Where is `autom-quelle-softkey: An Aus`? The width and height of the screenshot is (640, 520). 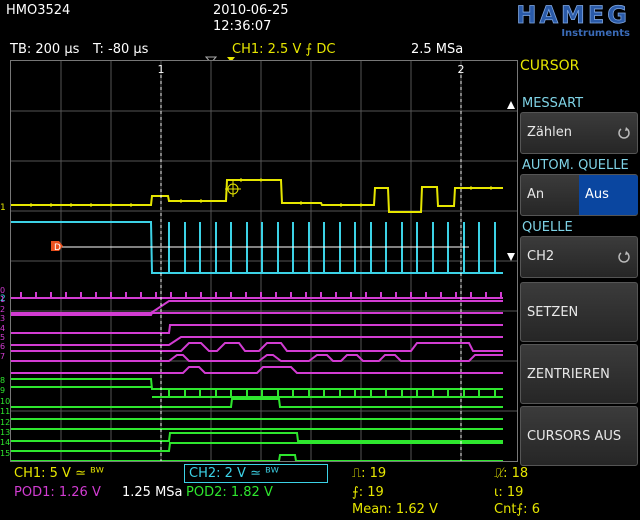 autom-quelle-softkey: An Aus is located at coordinates (579, 195).